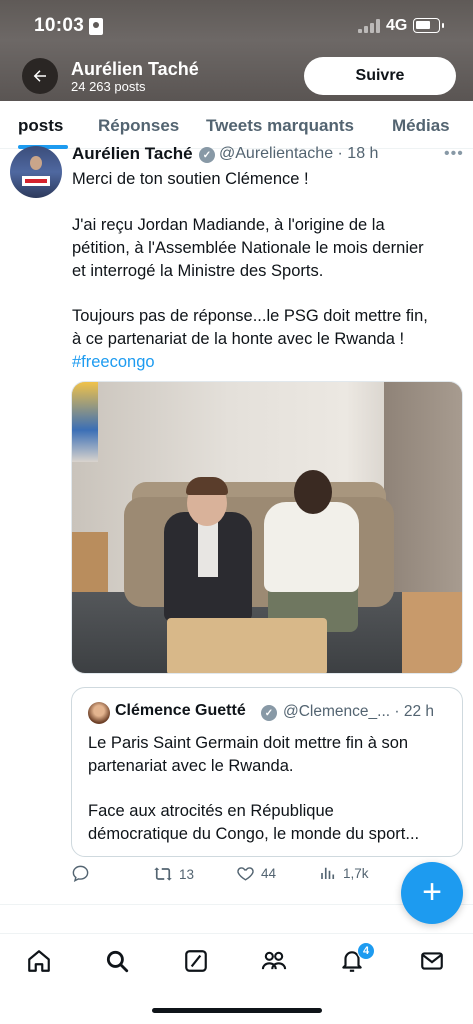 This screenshot has width=473, height=1024. What do you see at coordinates (366, 951) in the screenshot?
I see `notifications-badge: 4` at bounding box center [366, 951].